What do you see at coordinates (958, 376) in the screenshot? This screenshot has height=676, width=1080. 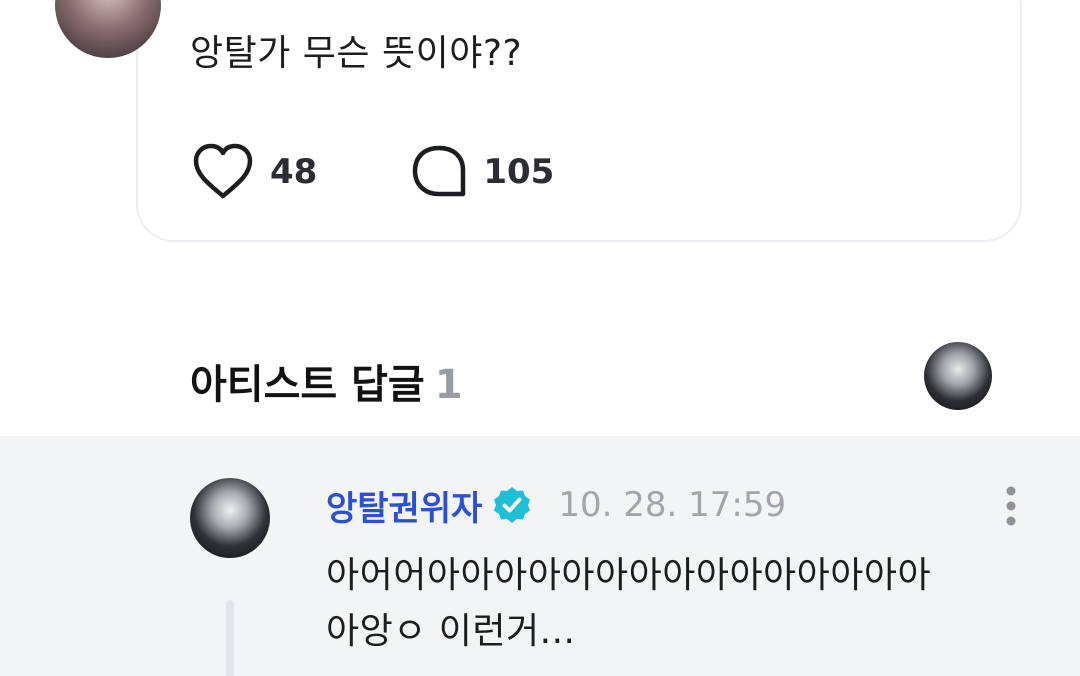 I see `artist-avatar` at bounding box center [958, 376].